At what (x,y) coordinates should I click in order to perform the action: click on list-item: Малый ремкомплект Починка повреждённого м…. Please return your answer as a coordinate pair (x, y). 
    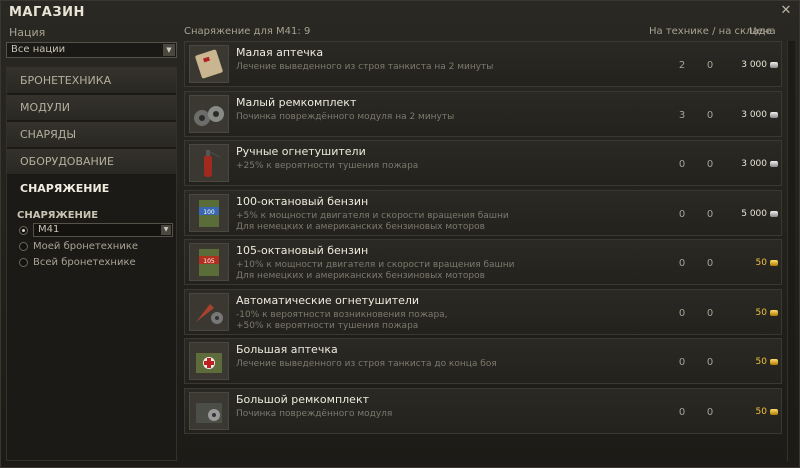
    Looking at the image, I should click on (483, 114).